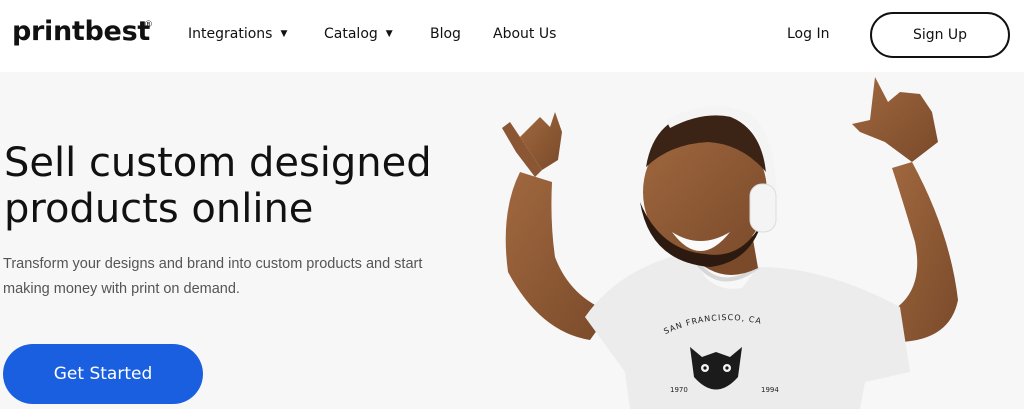 This screenshot has width=1024, height=409. Describe the element at coordinates (940, 35) in the screenshot. I see `signup-button: Sign Up` at that location.